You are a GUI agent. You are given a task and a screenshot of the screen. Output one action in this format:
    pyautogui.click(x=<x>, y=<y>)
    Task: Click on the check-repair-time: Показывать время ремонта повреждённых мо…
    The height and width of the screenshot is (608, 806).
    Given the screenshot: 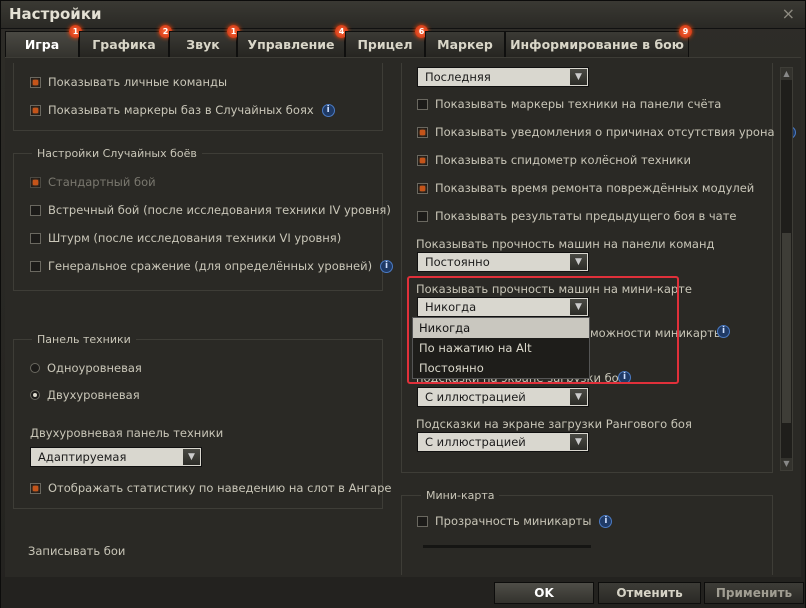 What is the action you would take?
    pyautogui.click(x=585, y=188)
    